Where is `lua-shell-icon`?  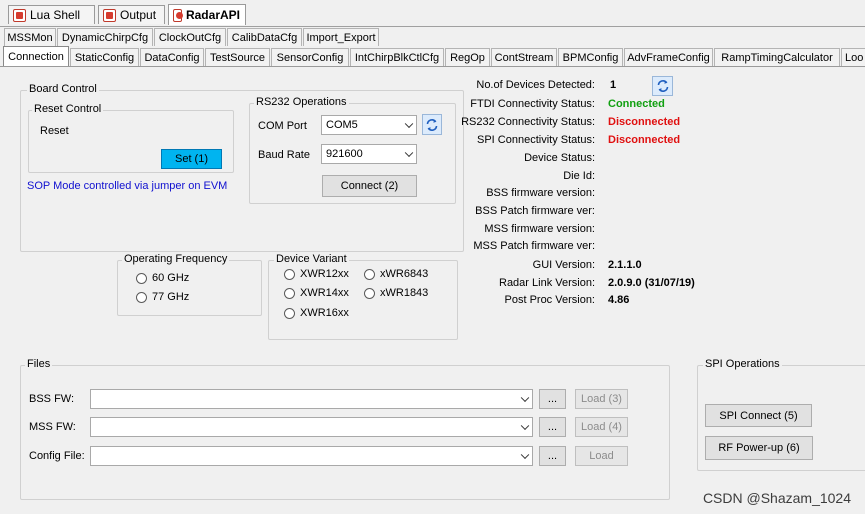
lua-shell-icon is located at coordinates (19, 15).